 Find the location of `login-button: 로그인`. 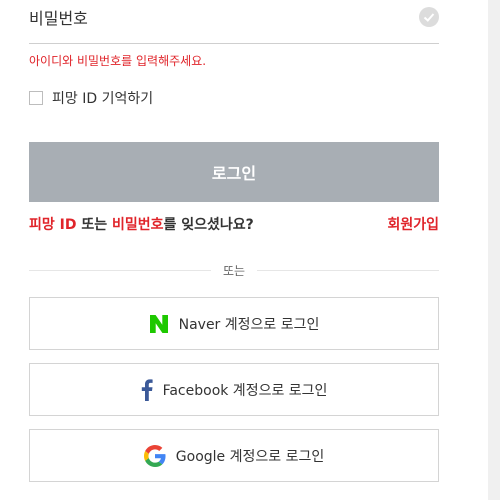

login-button: 로그인 is located at coordinates (234, 172).